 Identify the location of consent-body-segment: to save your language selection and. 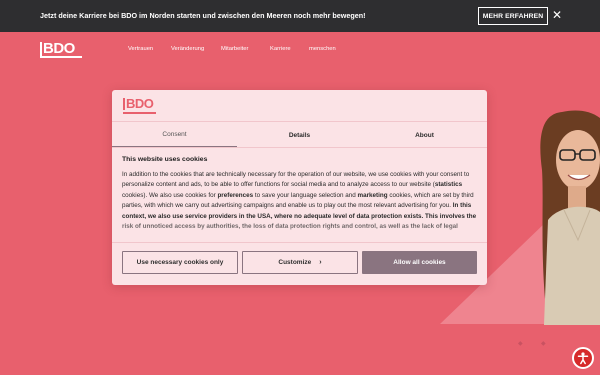
(305, 195).